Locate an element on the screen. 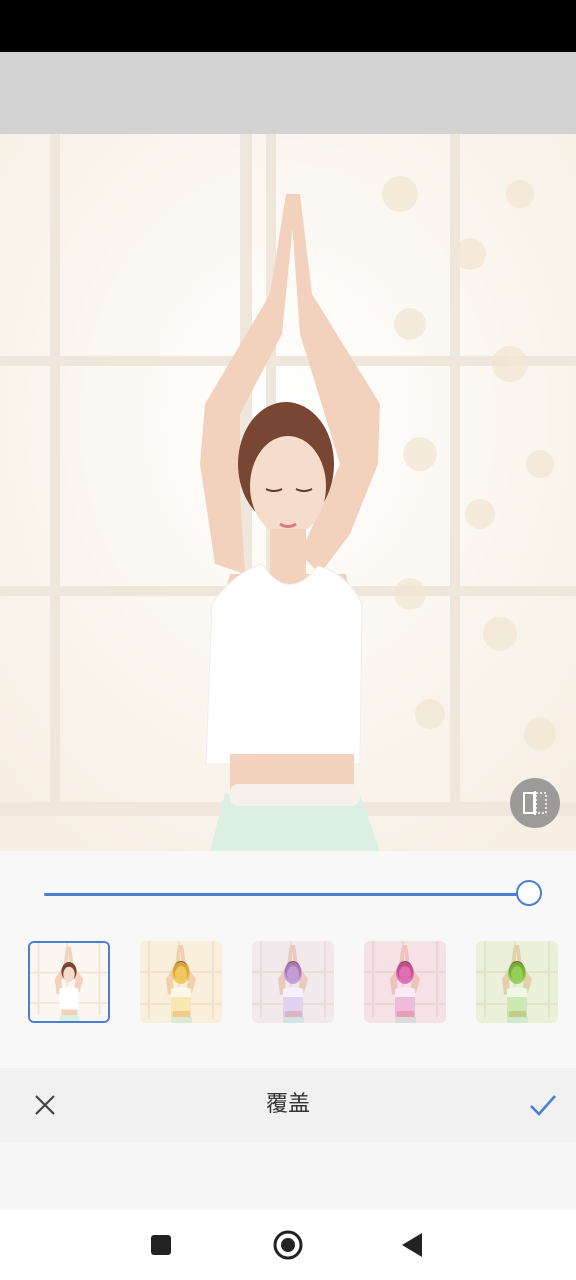 Image resolution: width=576 pixels, height=1280 pixels. filter-thumb-green is located at coordinates (517, 982).